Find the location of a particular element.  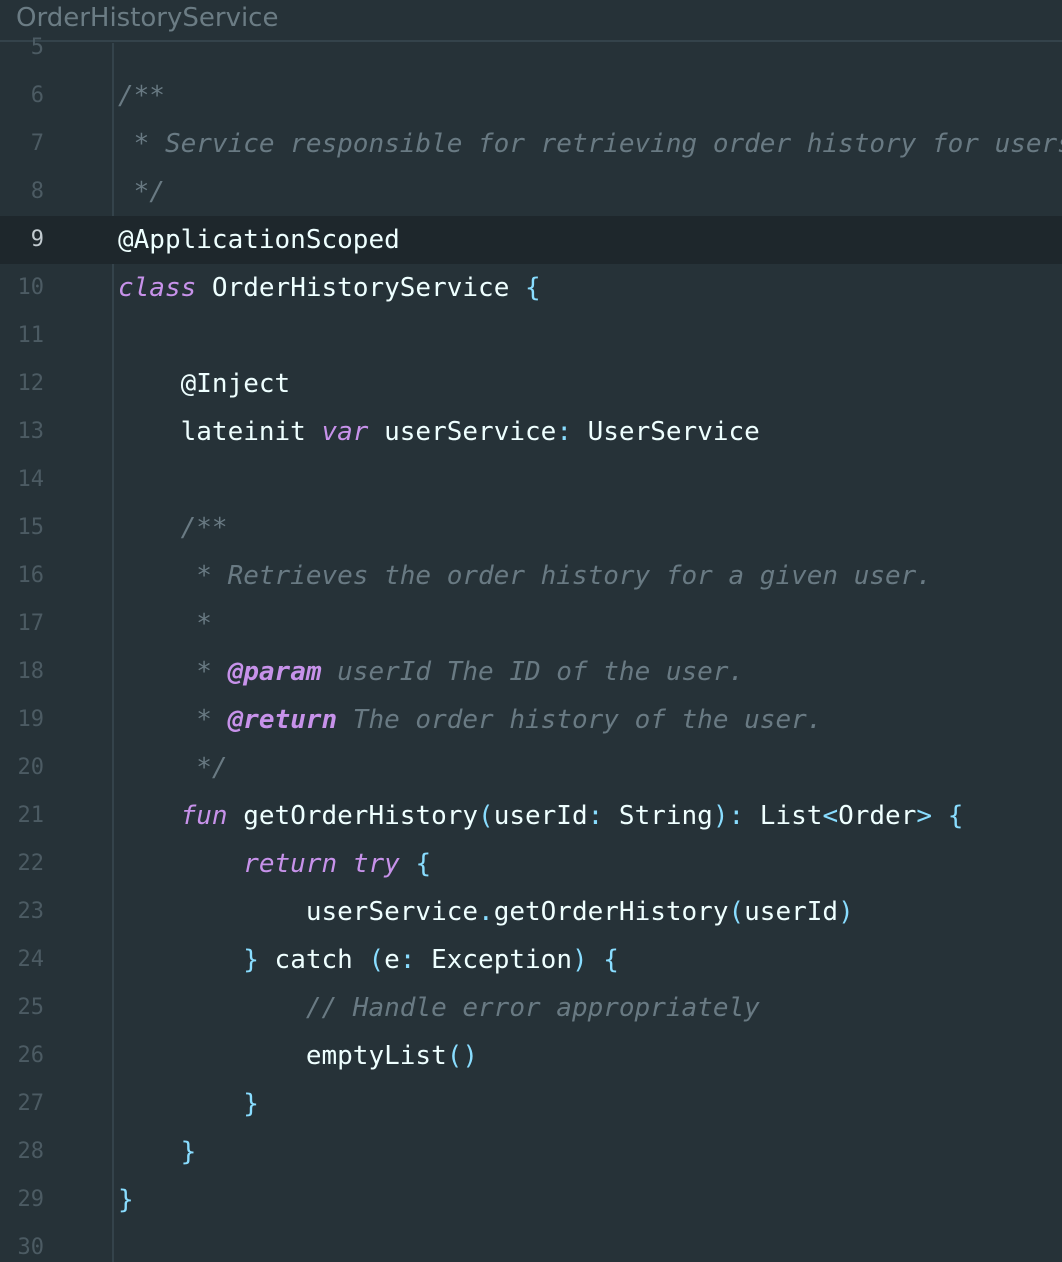

code-line: 5 is located at coordinates (531, 48).